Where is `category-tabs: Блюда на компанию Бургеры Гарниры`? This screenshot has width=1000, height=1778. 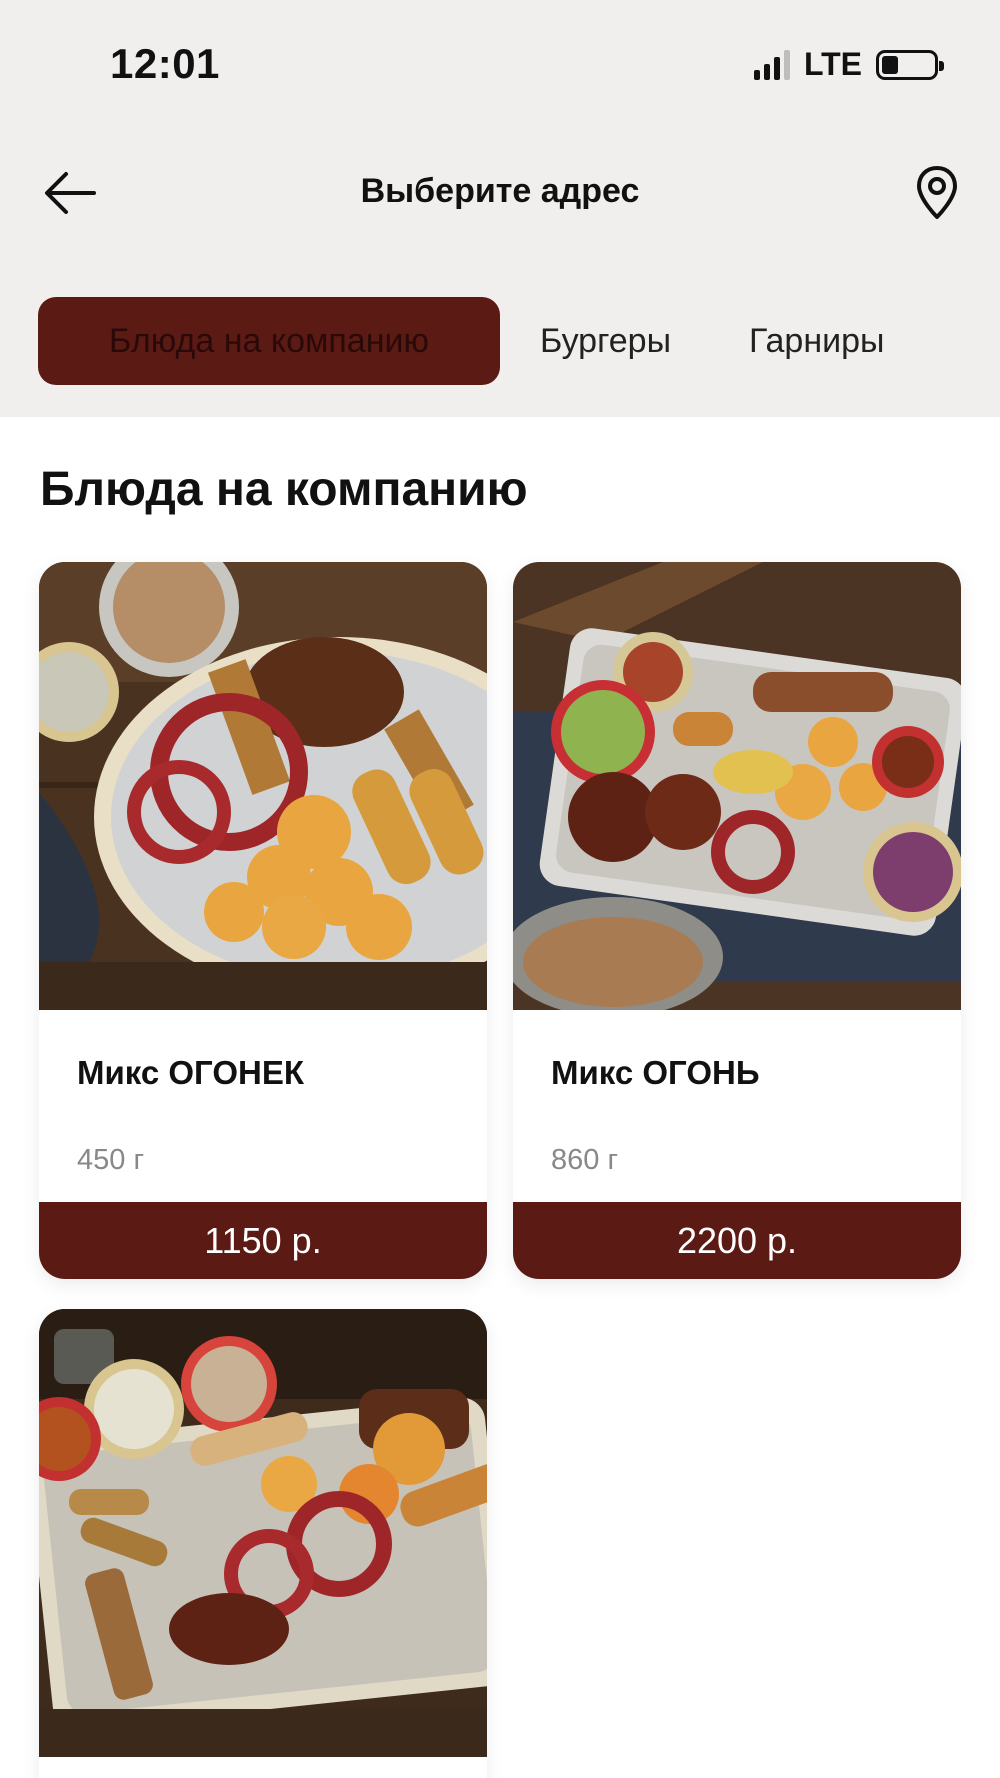 category-tabs: Блюда на компанию Бургеры Гарниры is located at coordinates (461, 341).